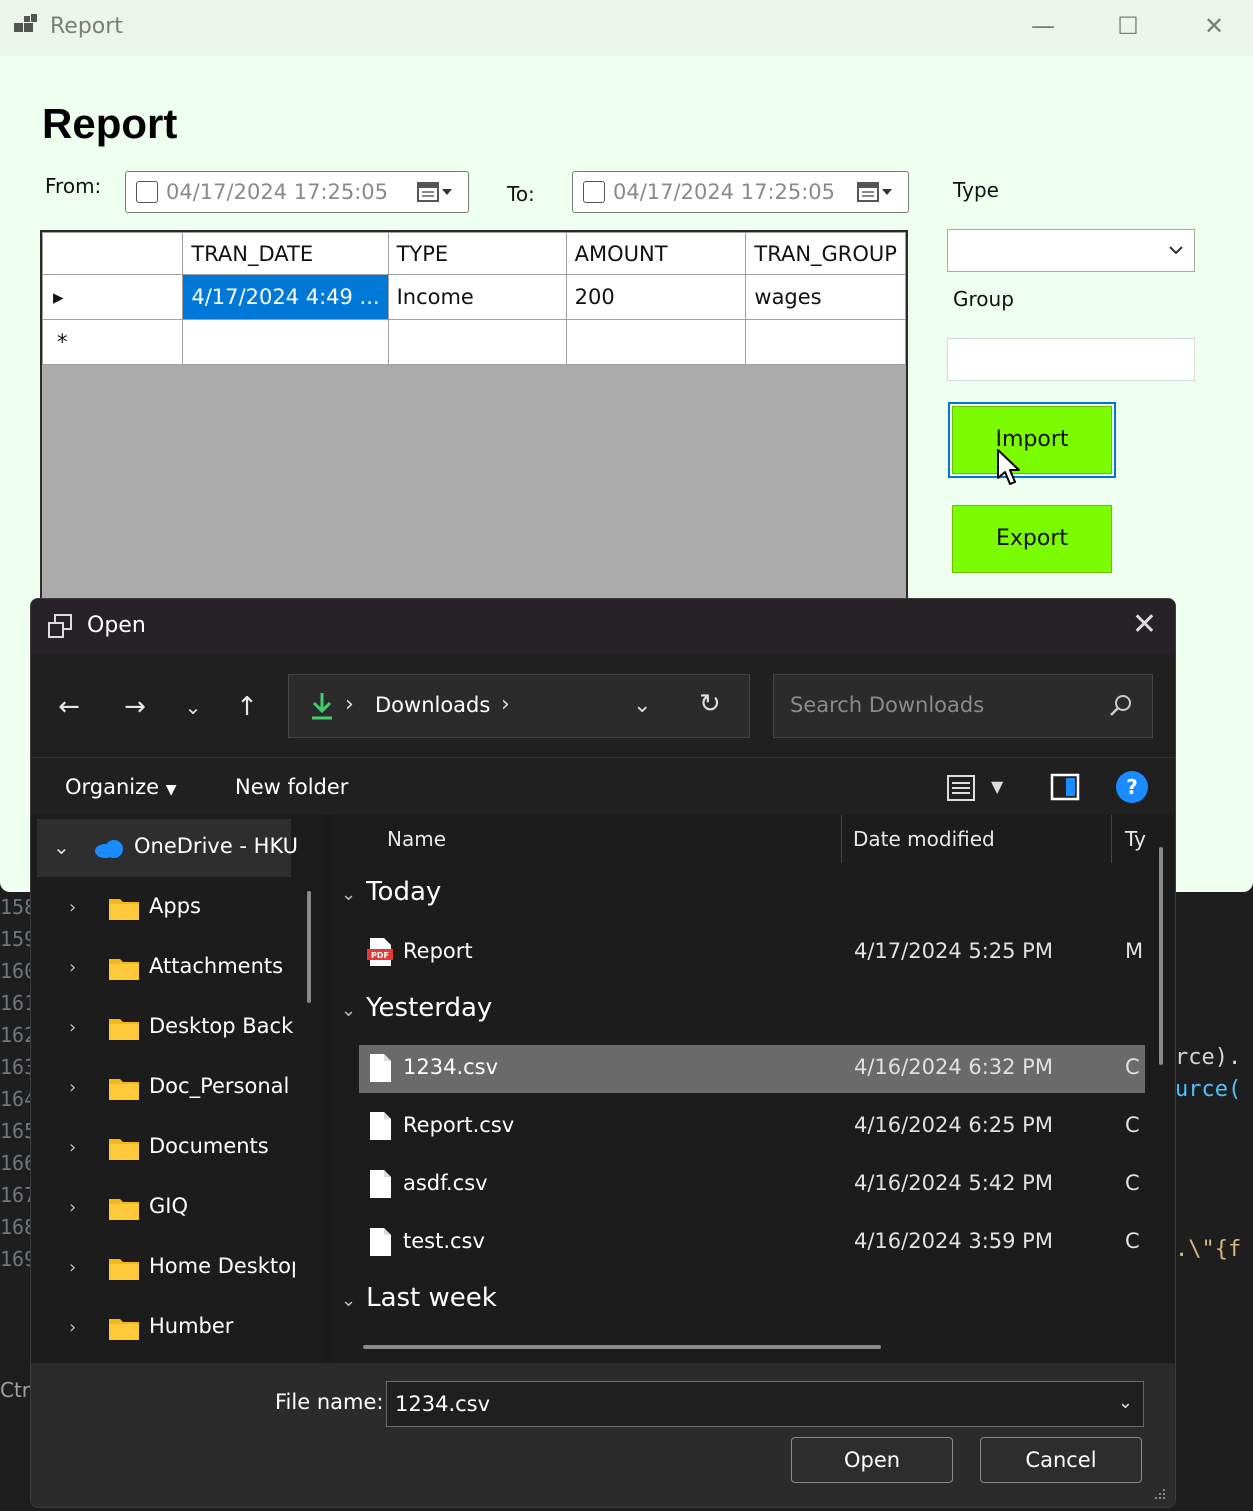 The width and height of the screenshot is (1253, 1511). Describe the element at coordinates (1071, 359) in the screenshot. I see `group-input` at that location.